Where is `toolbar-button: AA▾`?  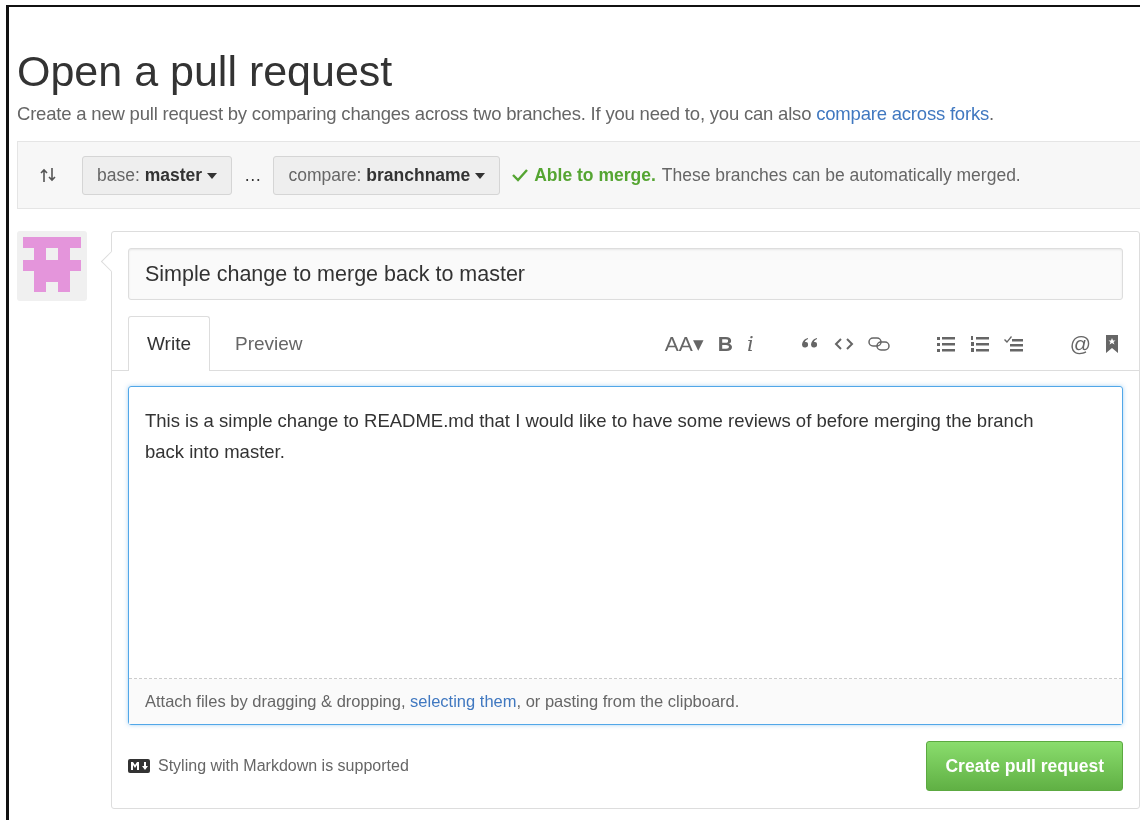 toolbar-button: AA▾ is located at coordinates (684, 344).